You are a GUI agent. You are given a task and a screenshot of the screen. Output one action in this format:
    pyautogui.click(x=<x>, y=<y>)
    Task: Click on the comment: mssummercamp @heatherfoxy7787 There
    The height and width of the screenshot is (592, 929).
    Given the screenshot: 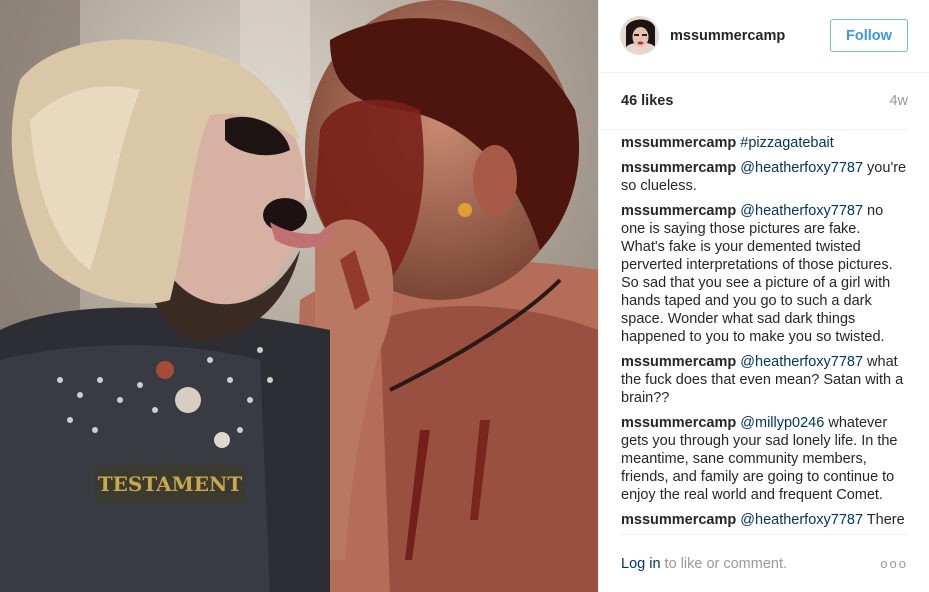 What is the action you would take?
    pyautogui.click(x=764, y=520)
    